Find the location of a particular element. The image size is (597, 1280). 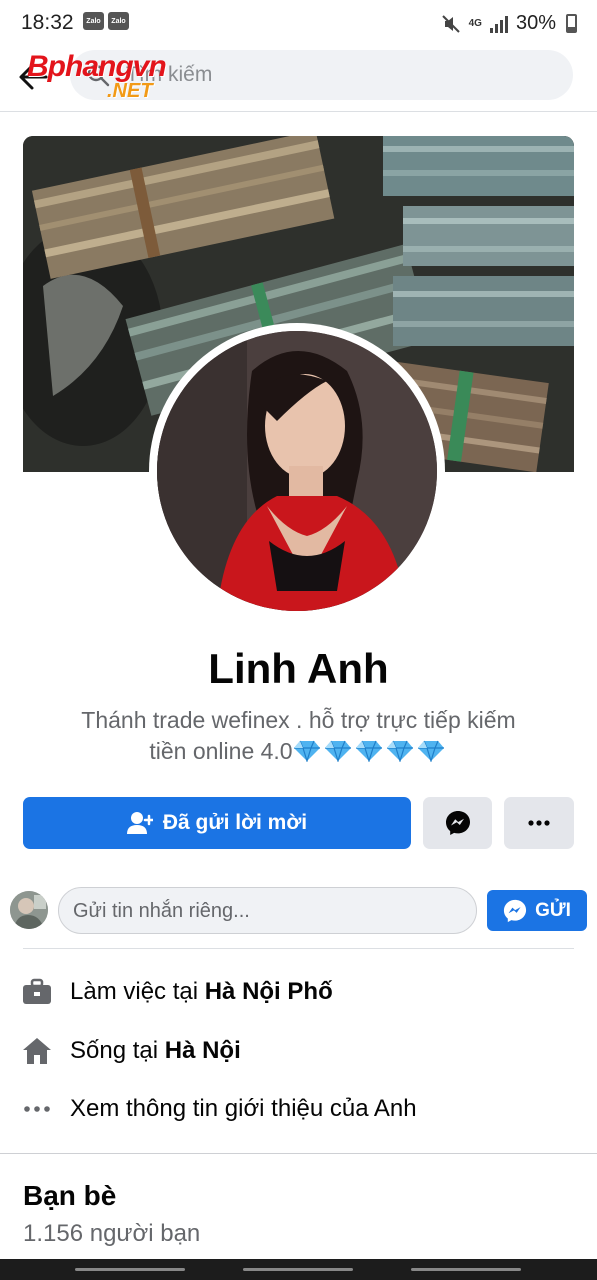

profile-name: Linh Anh is located at coordinates (298, 668).